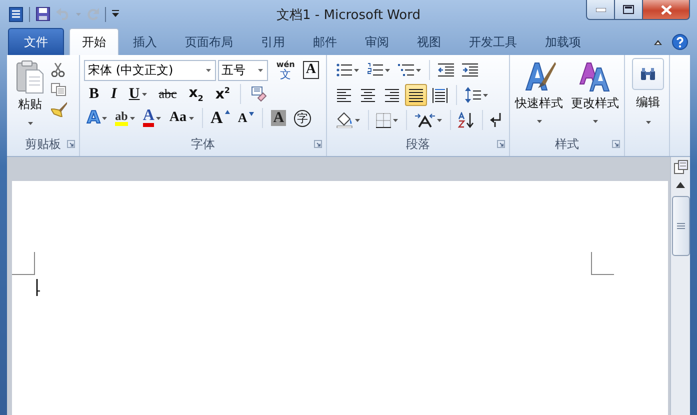 This screenshot has width=697, height=415. Describe the element at coordinates (114, 94) in the screenshot. I see `italic-button: I` at that location.